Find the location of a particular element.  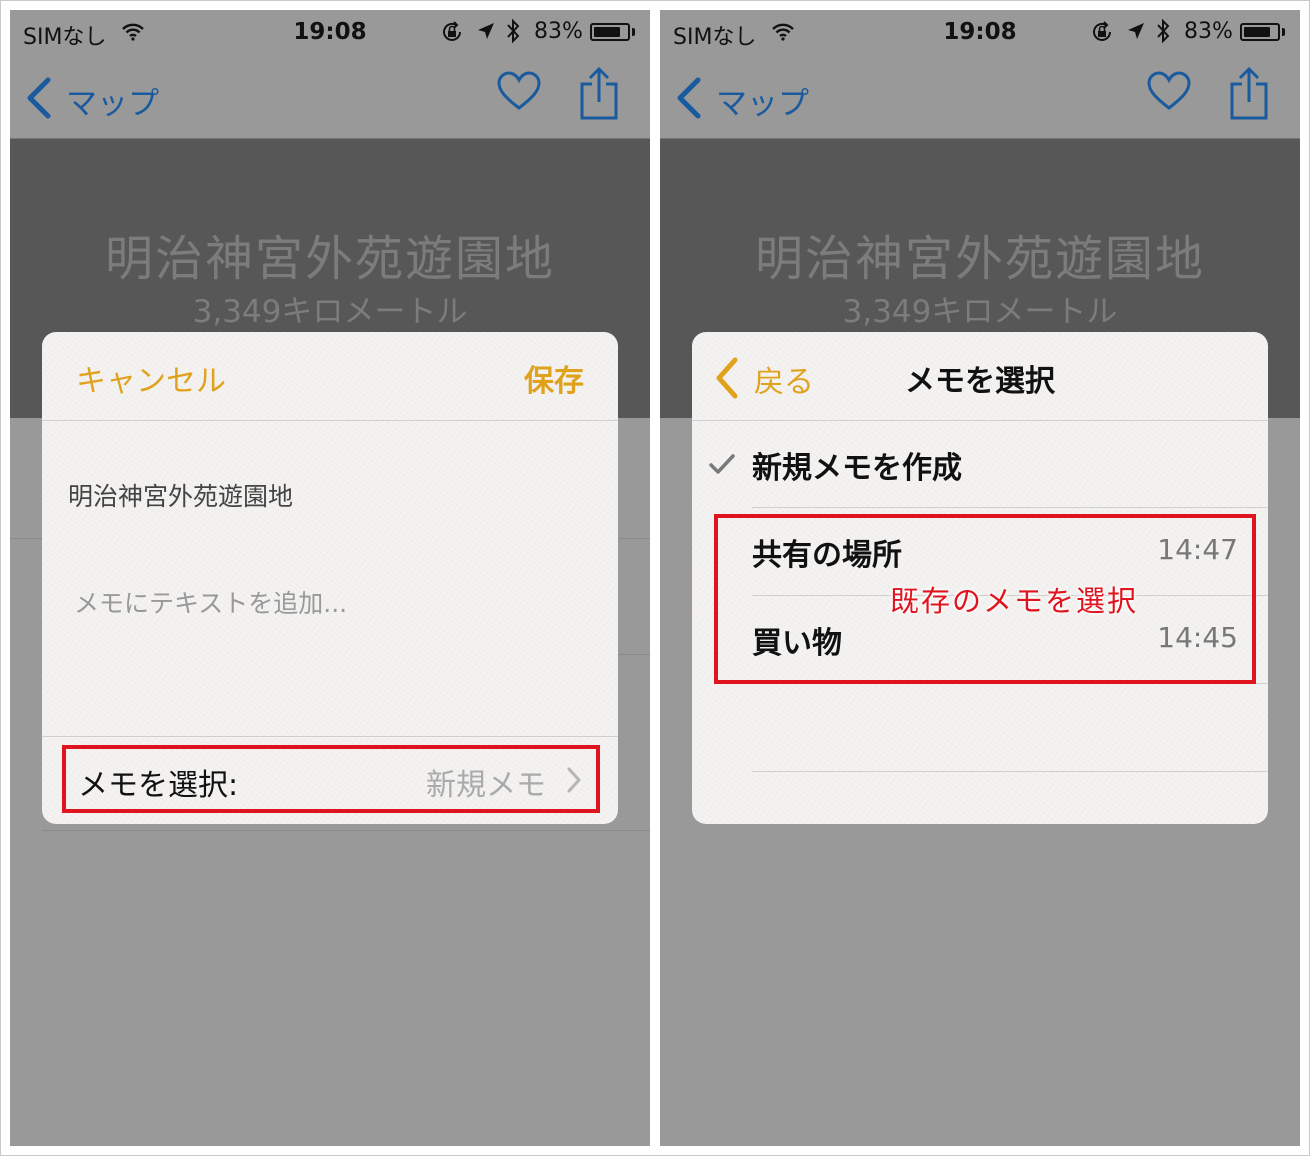

note-title-text: 明治神宮外苑遊園地 is located at coordinates (180, 495).